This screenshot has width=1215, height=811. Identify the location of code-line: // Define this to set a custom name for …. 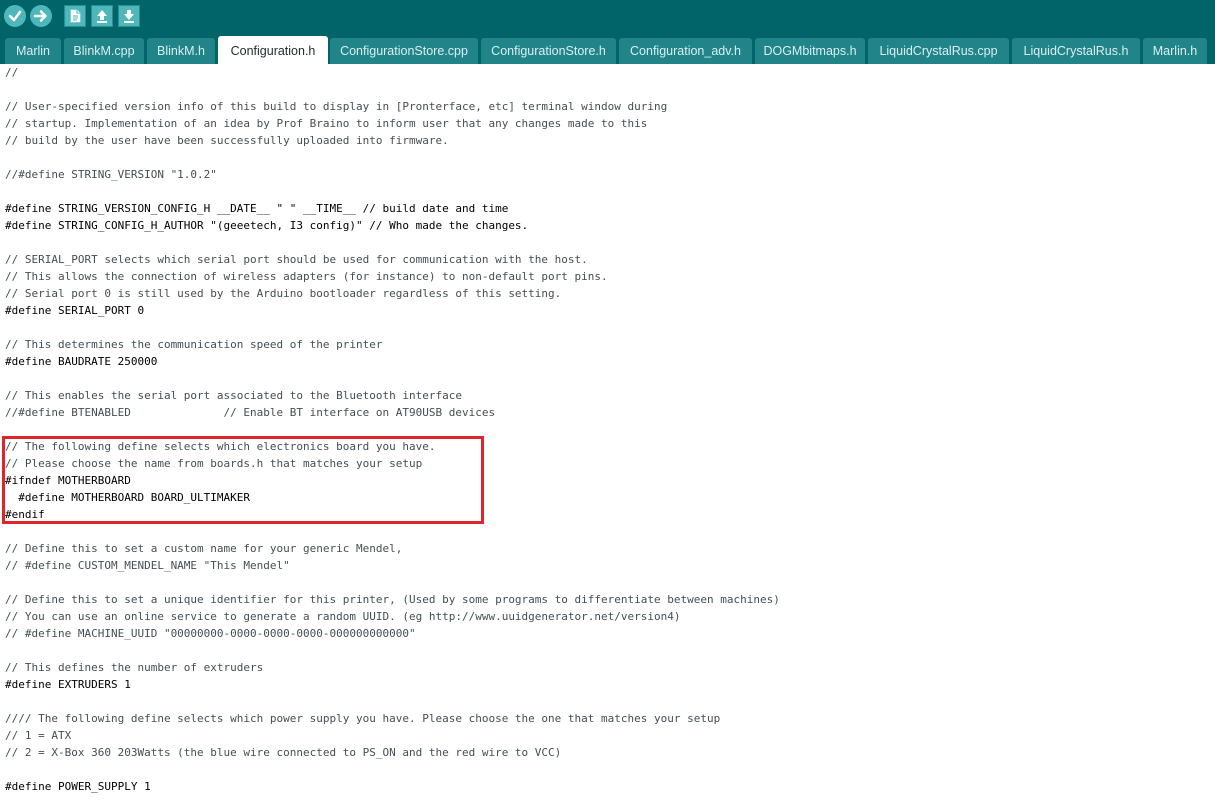
(204, 548).